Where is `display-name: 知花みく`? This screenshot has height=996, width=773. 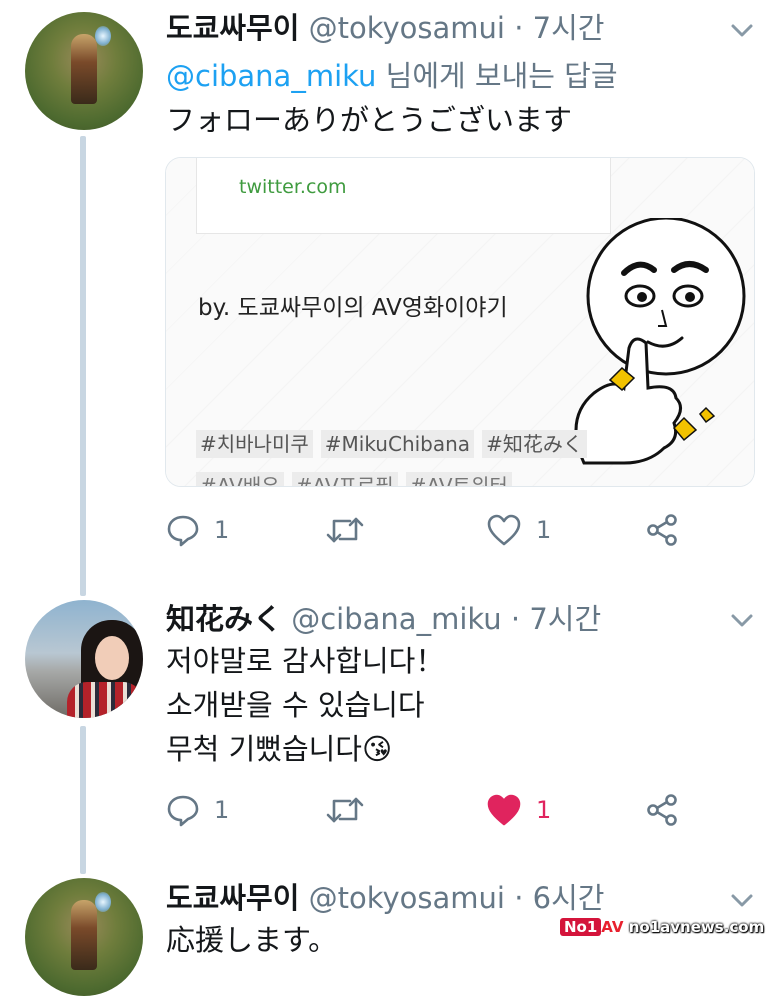
display-name: 知花みく is located at coordinates (224, 619).